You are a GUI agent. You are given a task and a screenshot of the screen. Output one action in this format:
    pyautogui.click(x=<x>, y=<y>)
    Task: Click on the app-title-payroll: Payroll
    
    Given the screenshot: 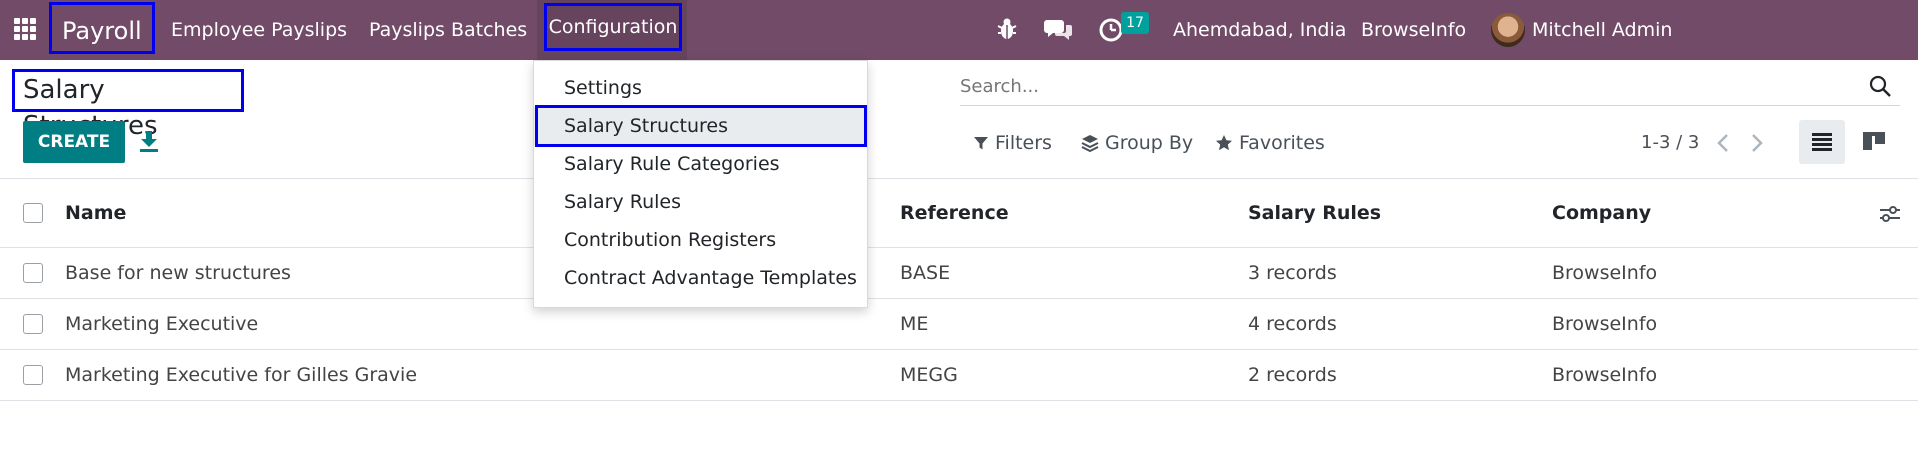 What is the action you would take?
    pyautogui.click(x=102, y=28)
    